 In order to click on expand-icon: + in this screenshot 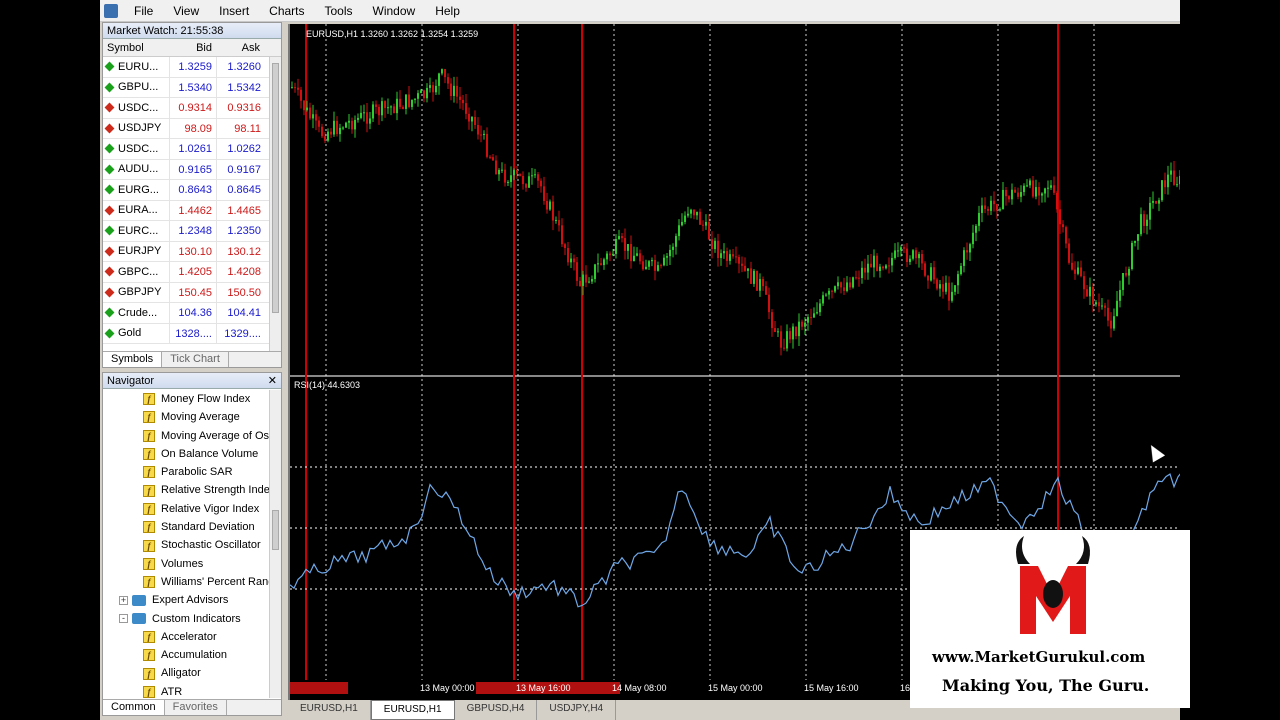, I will do `click(123, 600)`.